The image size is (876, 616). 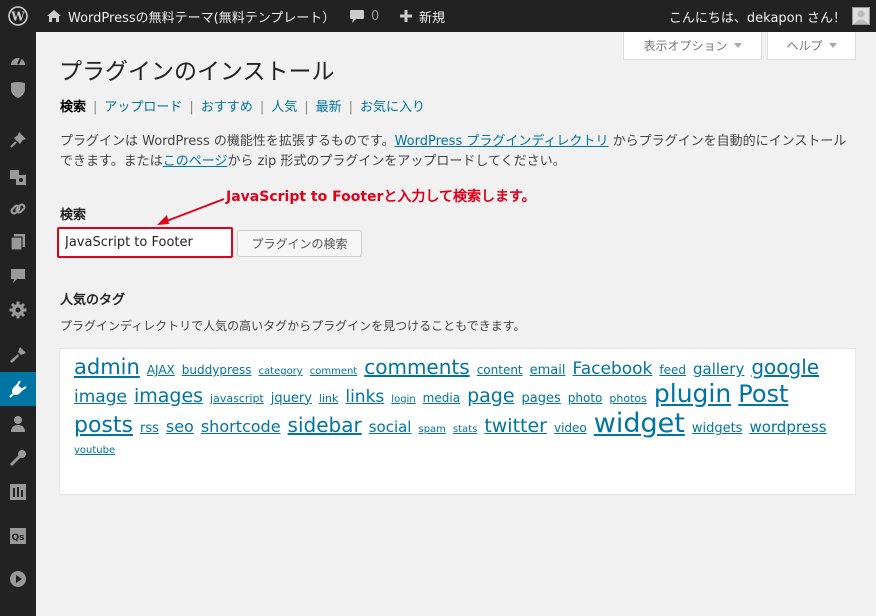 I want to click on plugin-install-tabs: 検索 | アップロード | おすすめ | 人気 | 最新 | お気に入り, so click(x=243, y=107).